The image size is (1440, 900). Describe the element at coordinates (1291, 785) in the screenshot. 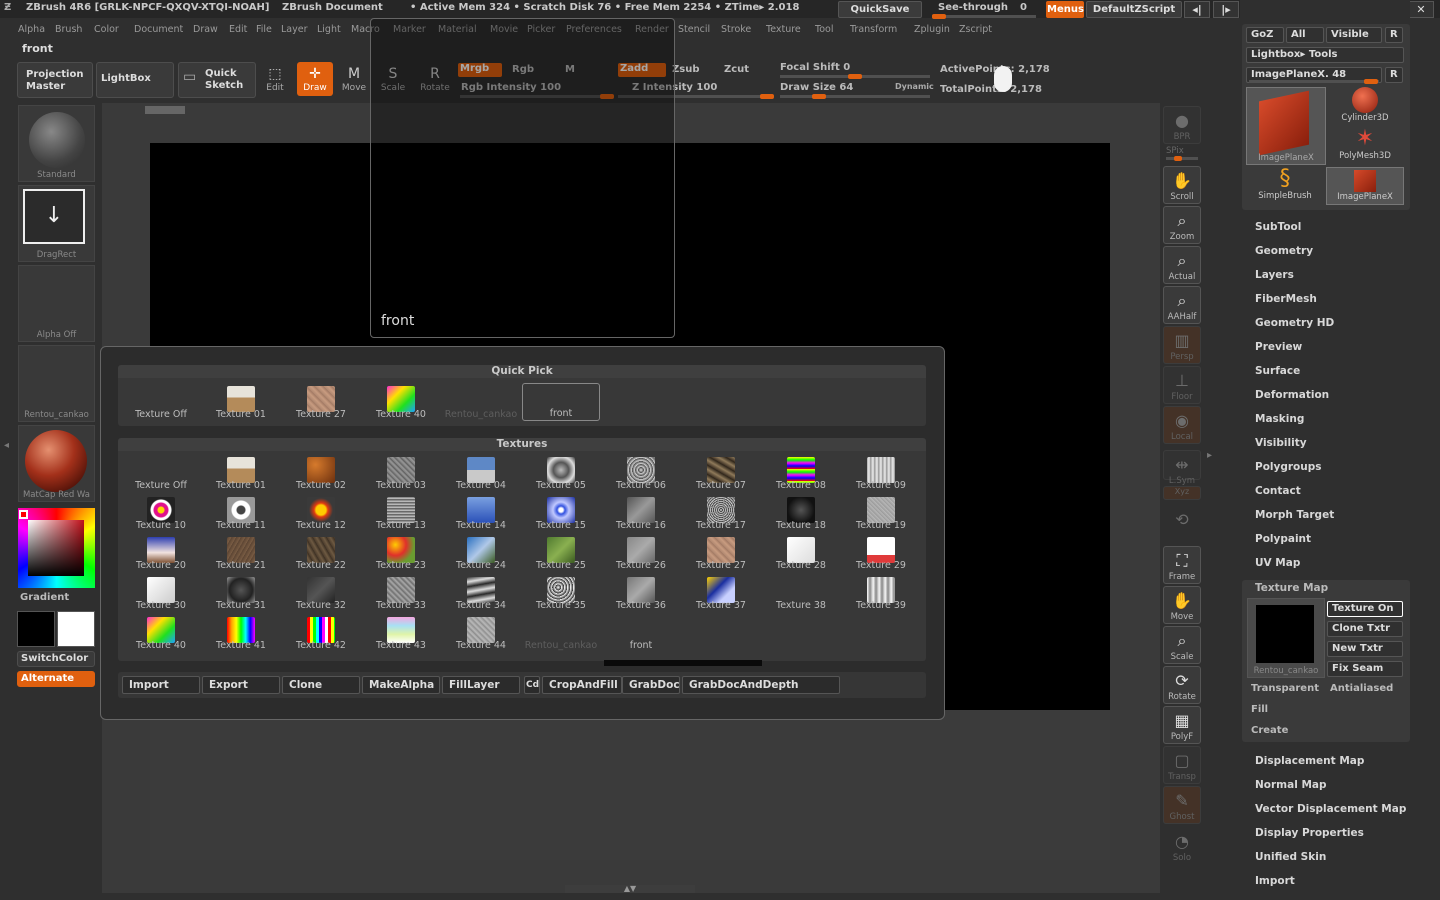

I see `normal-map-section: Normal Map` at that location.